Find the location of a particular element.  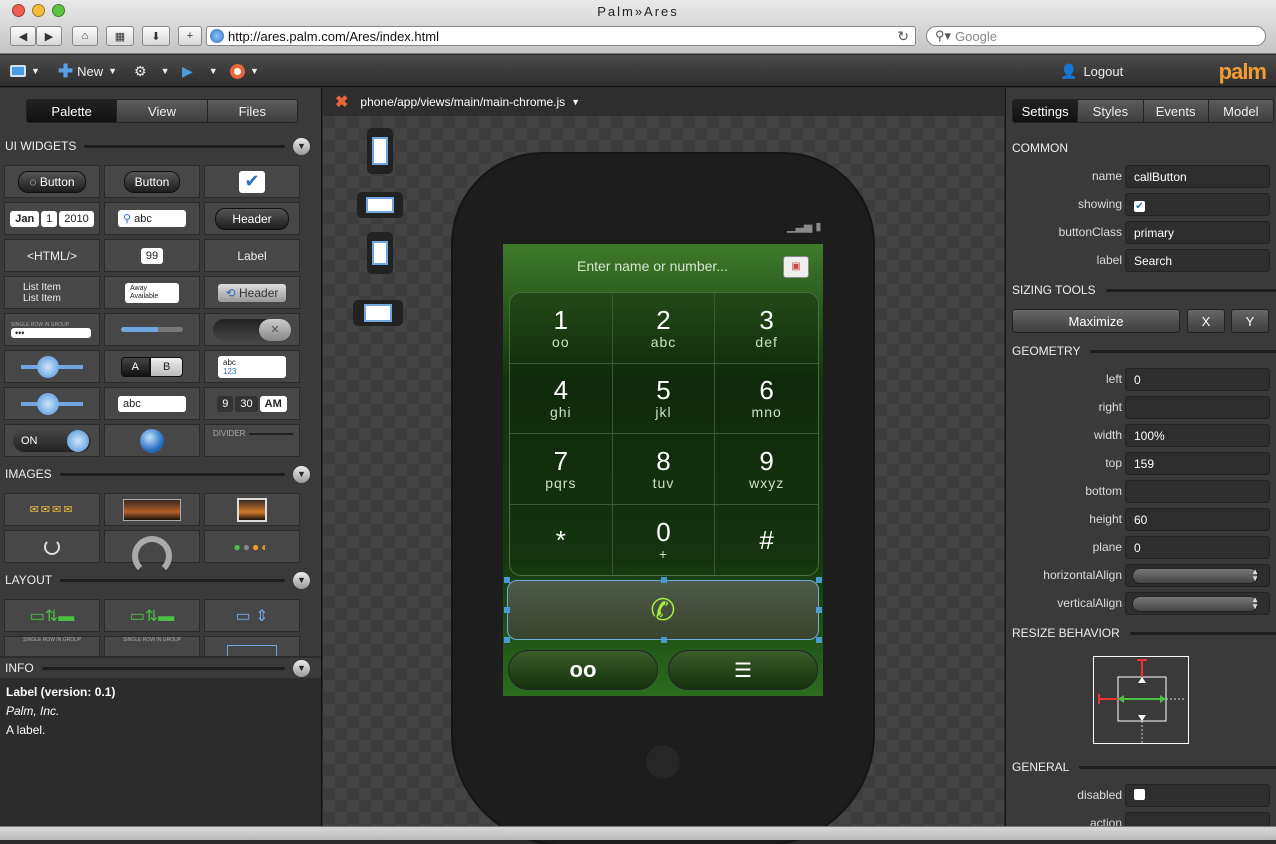

vflex-layout-widget: ▭⇅▬ is located at coordinates (152, 615).